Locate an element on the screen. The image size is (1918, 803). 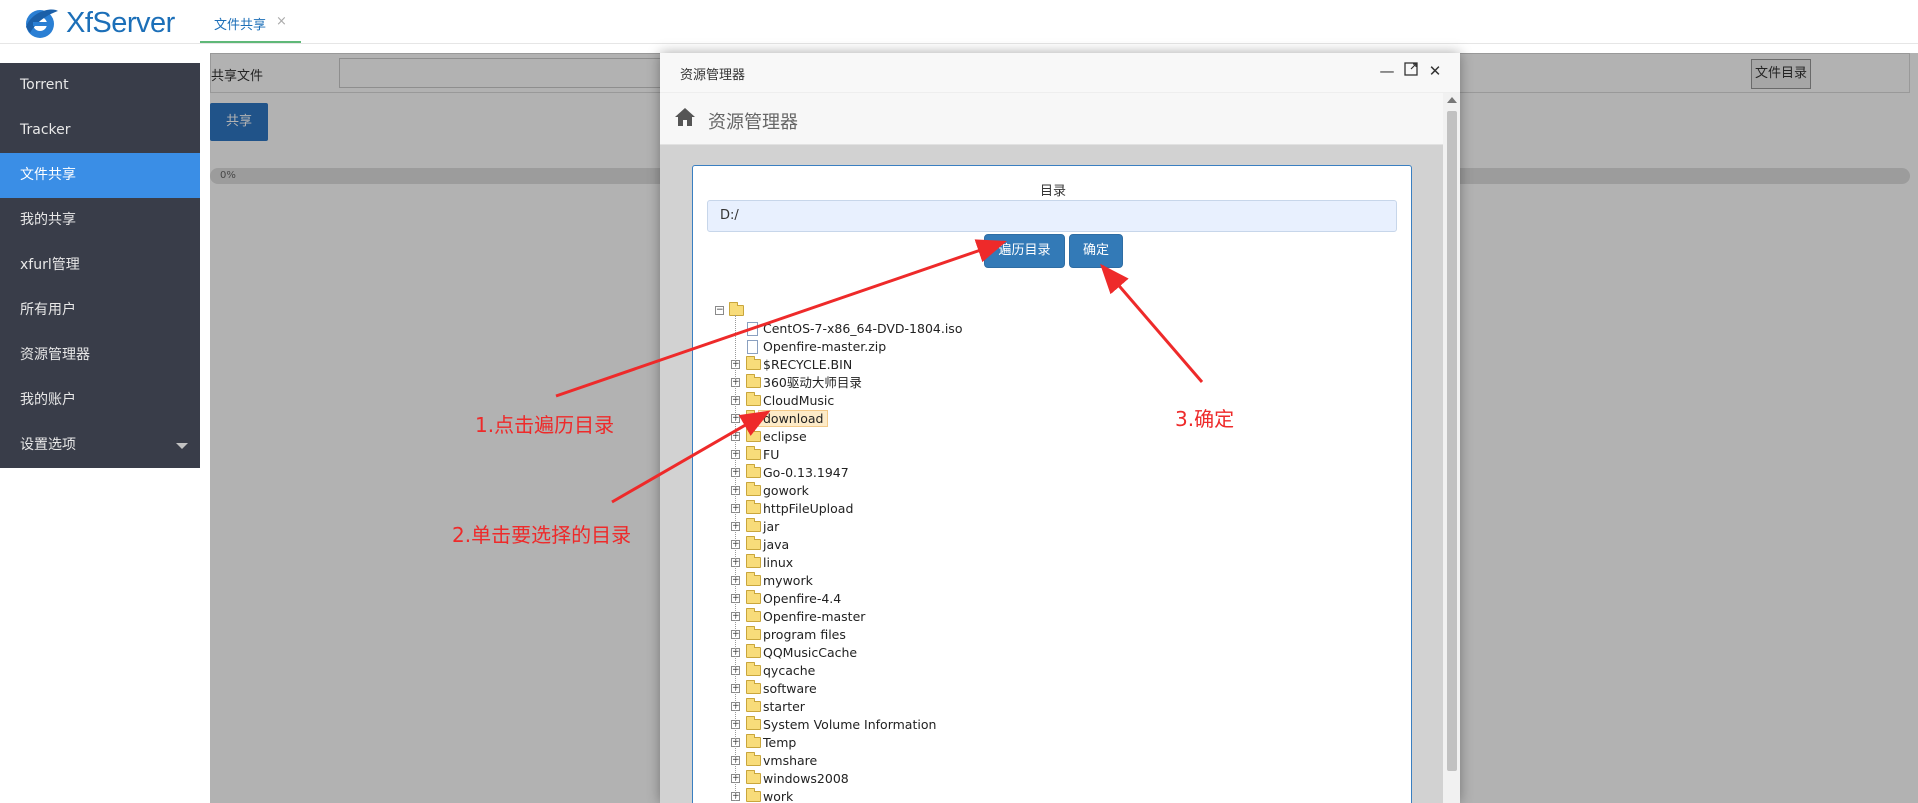
annotation-step3: 3.确定 is located at coordinates (1205, 419).